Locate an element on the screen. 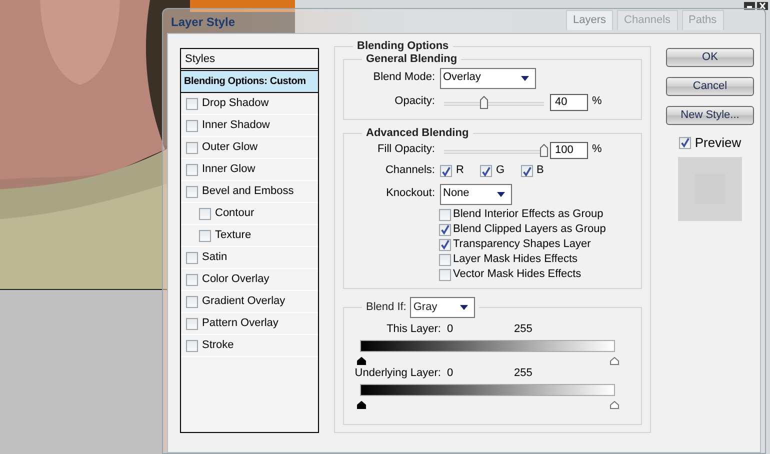 The width and height of the screenshot is (770, 454). dialog-title: Layer Style is located at coordinates (203, 22).